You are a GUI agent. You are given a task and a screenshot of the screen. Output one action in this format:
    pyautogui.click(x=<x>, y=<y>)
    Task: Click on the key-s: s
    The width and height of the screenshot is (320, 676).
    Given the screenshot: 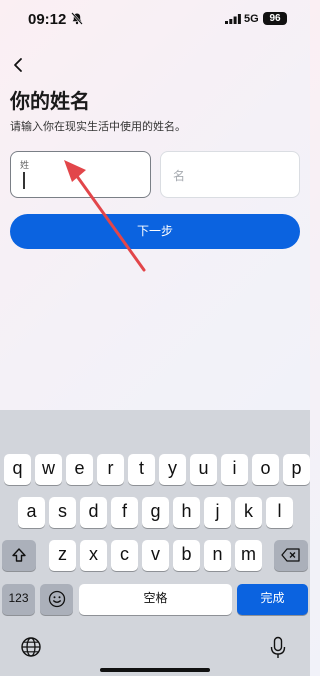 What is the action you would take?
    pyautogui.click(x=62, y=512)
    